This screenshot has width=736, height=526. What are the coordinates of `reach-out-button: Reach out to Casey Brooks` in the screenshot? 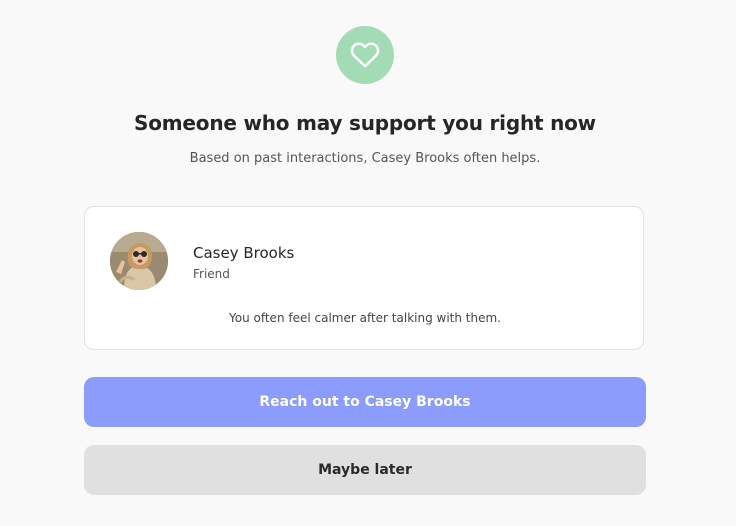 It's located at (365, 402).